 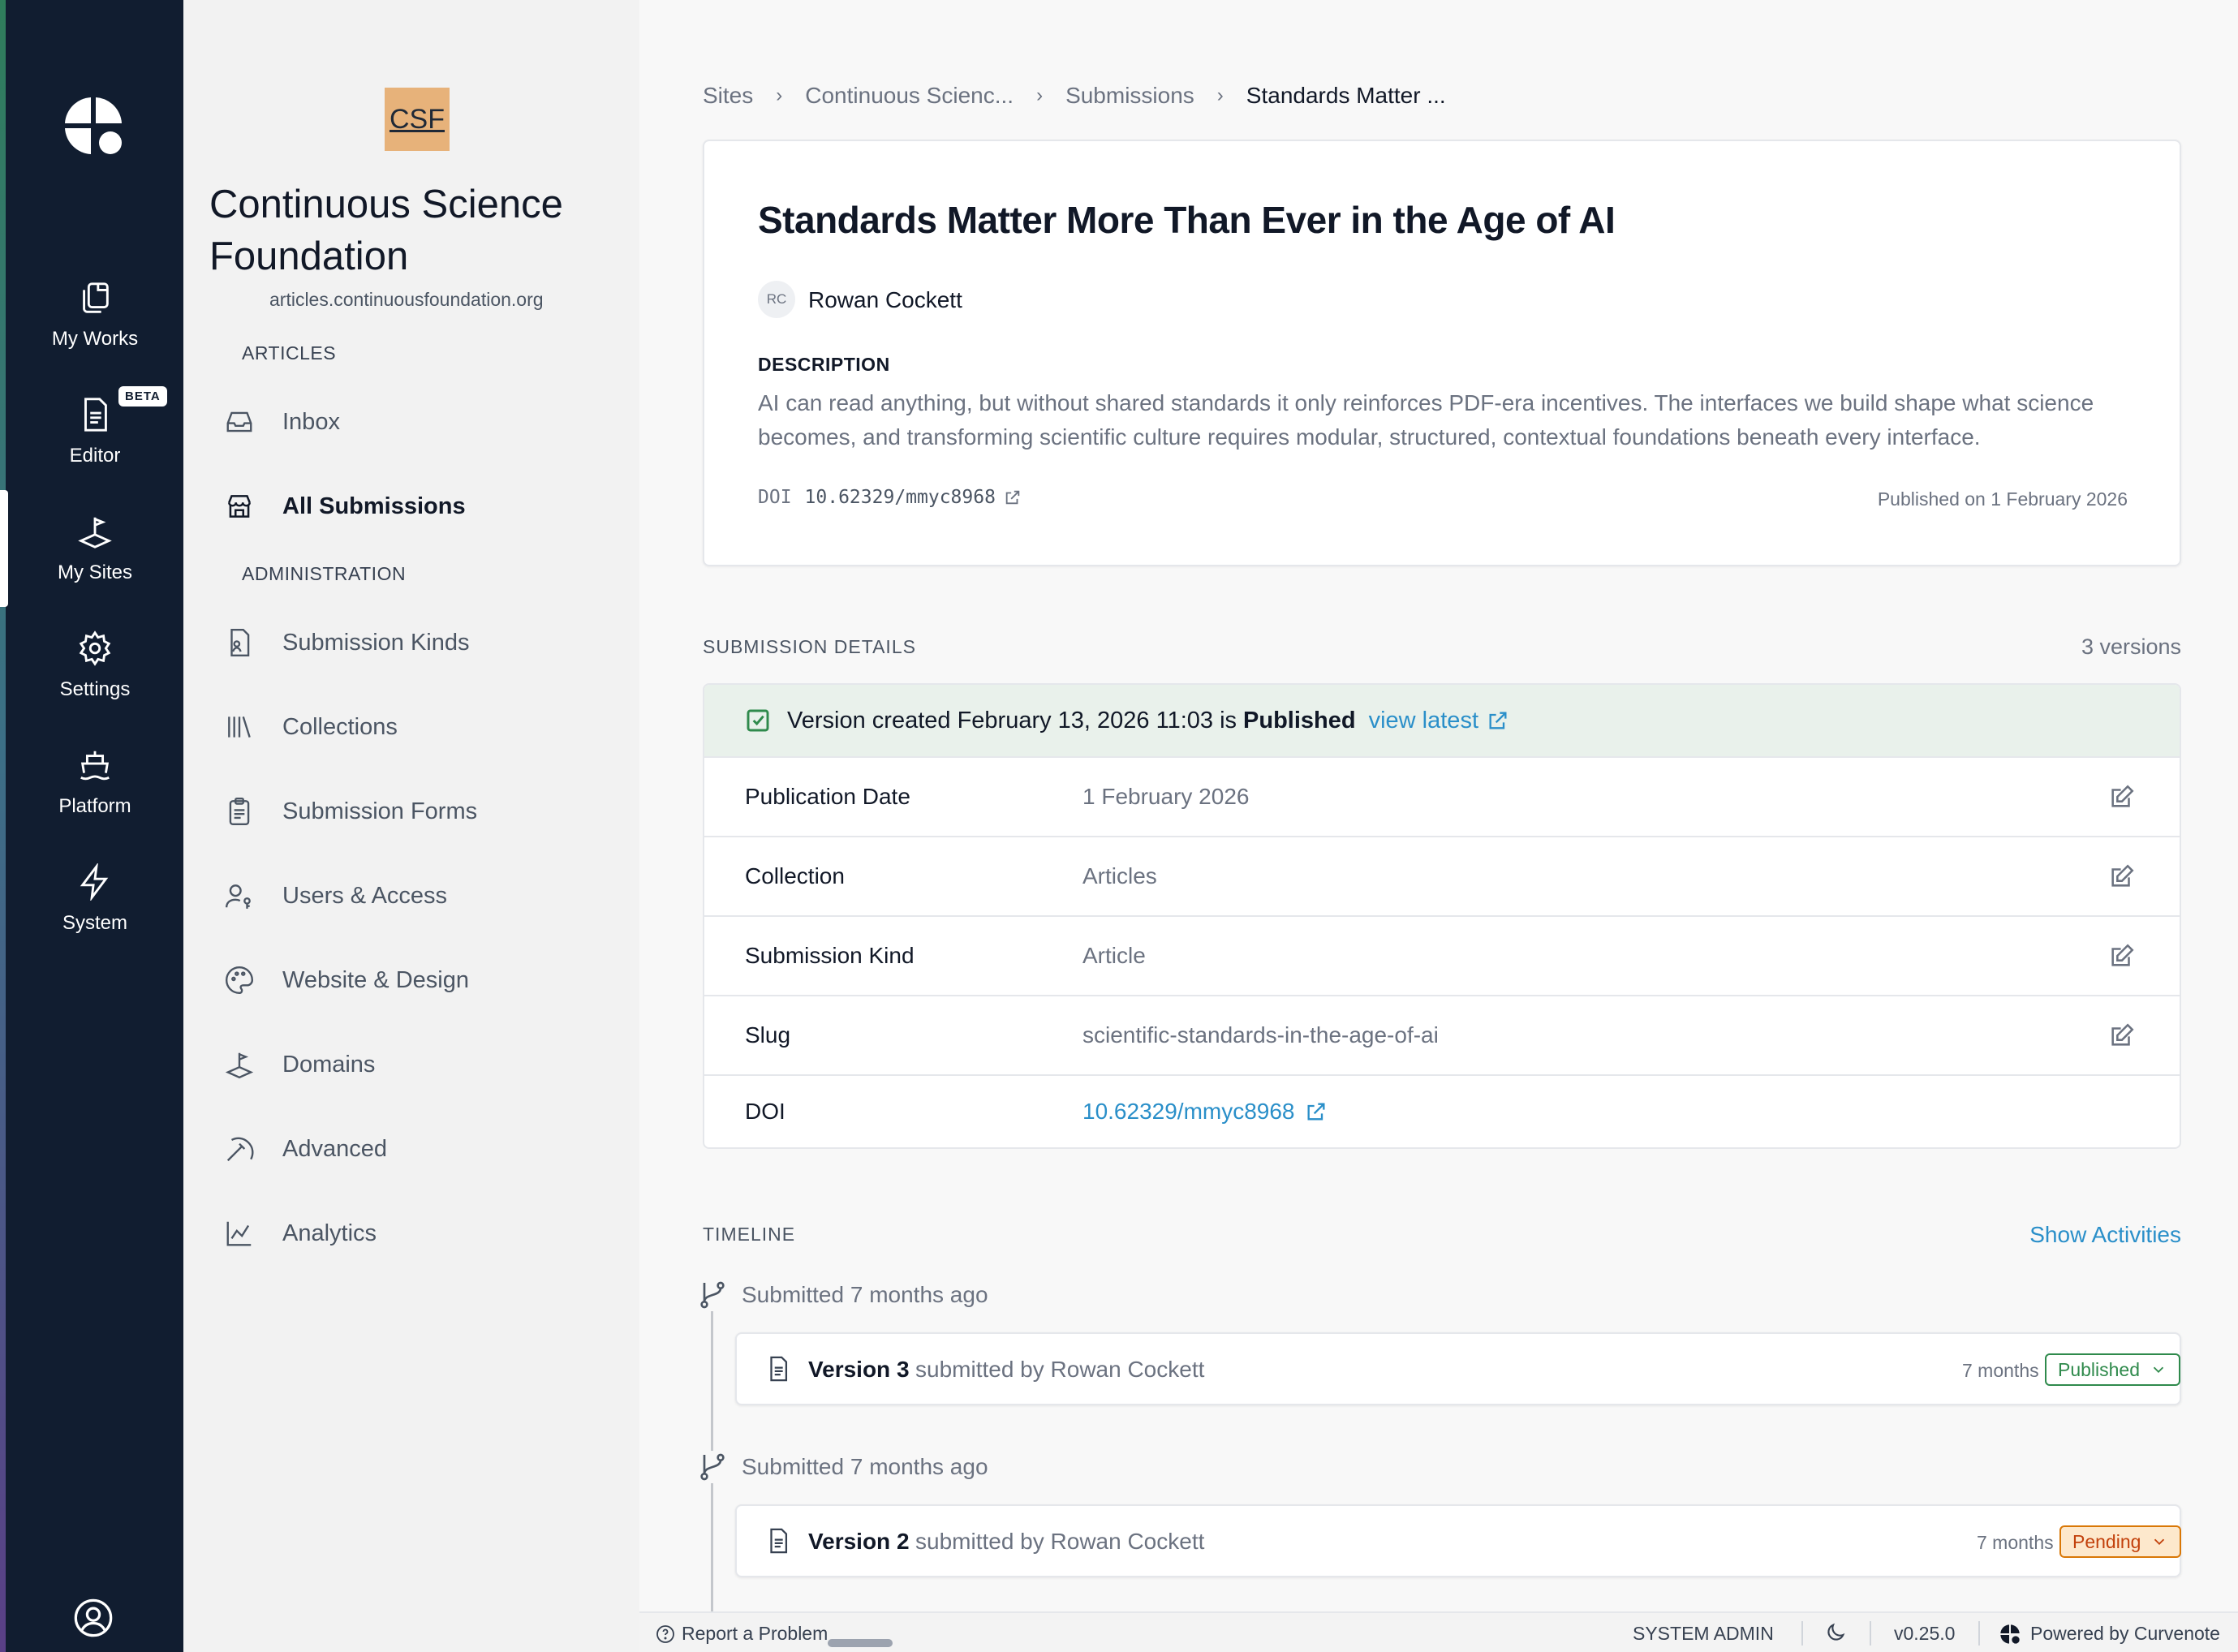 I want to click on doi-link: DOI 10.62329/mmyc8968, so click(x=890, y=497).